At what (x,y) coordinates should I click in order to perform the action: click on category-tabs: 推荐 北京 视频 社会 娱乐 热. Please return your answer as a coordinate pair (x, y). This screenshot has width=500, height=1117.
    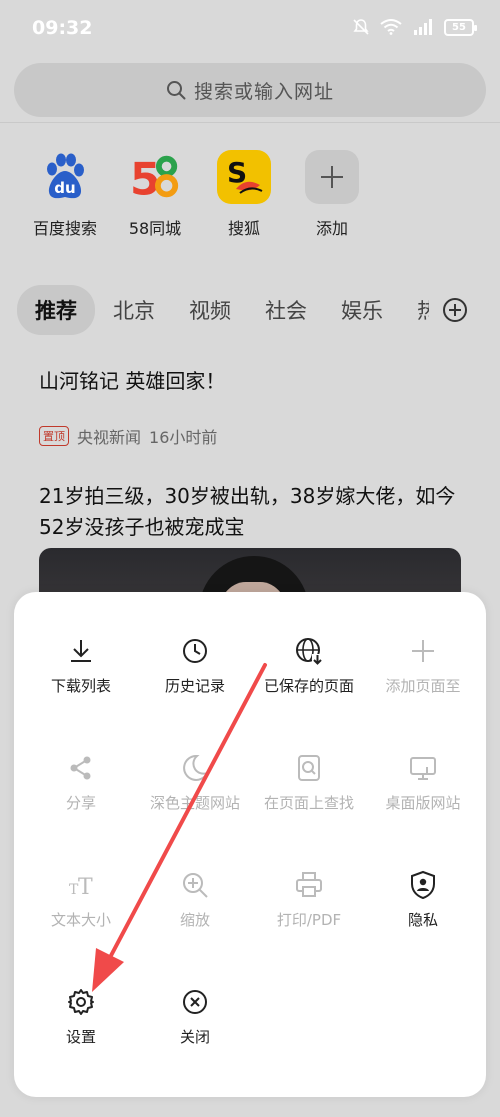
    Looking at the image, I should click on (223, 310).